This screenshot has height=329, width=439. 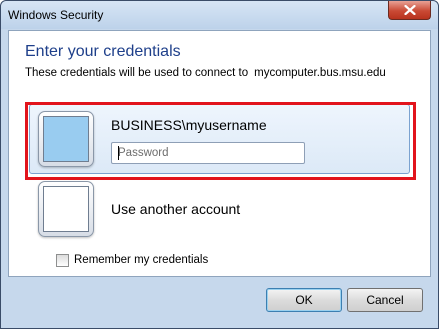 What do you see at coordinates (219, 15) in the screenshot?
I see `title-bar: Windows Security` at bounding box center [219, 15].